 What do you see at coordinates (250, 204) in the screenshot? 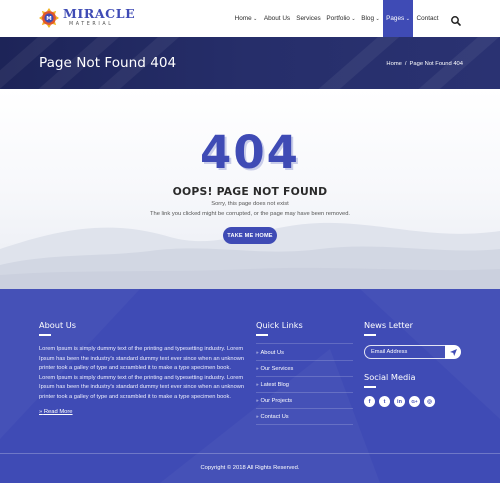
I see `error-message: Sorry, this page does not exist` at bounding box center [250, 204].